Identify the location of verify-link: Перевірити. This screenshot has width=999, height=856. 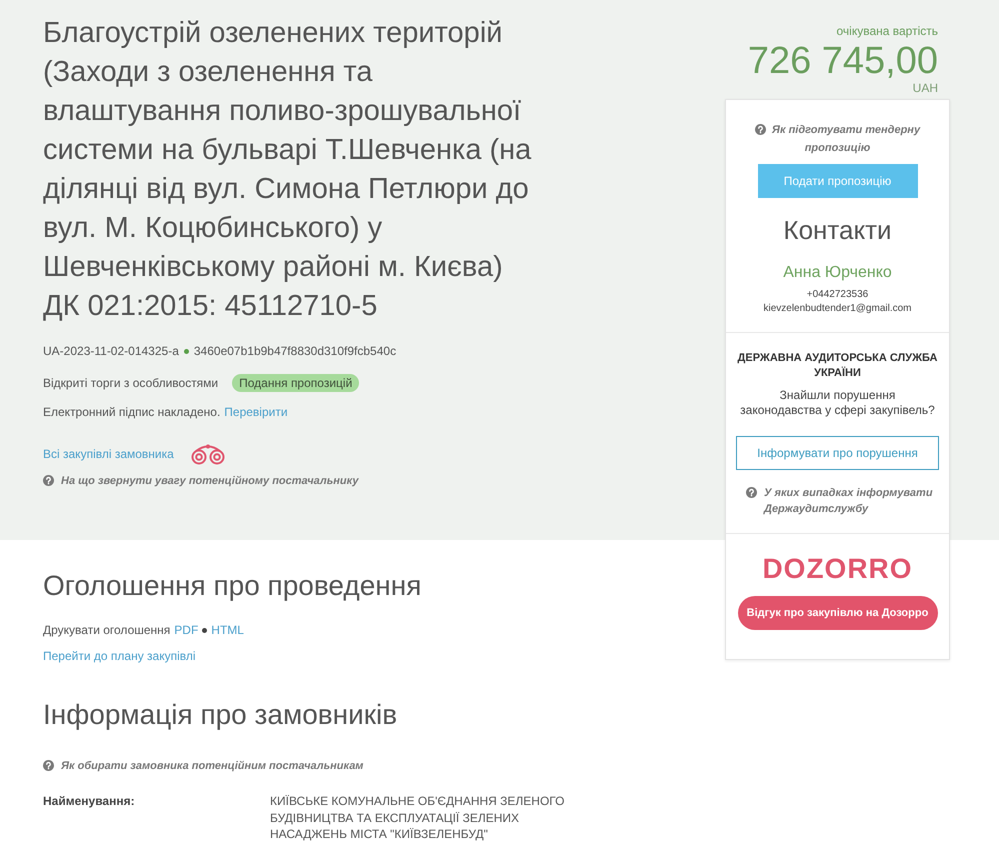
(256, 412).